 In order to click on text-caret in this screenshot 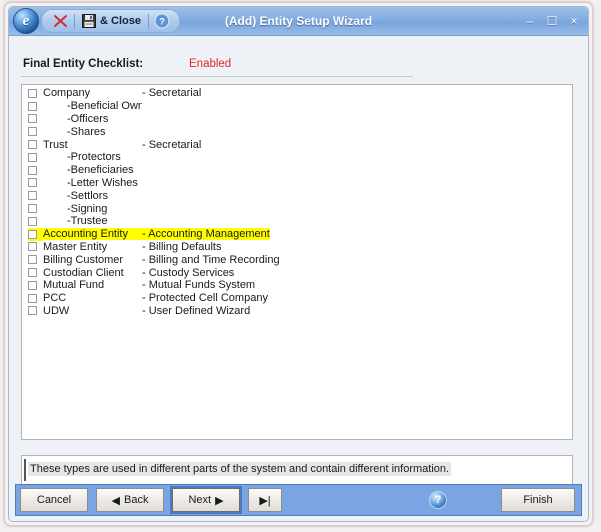, I will do `click(25, 470)`.